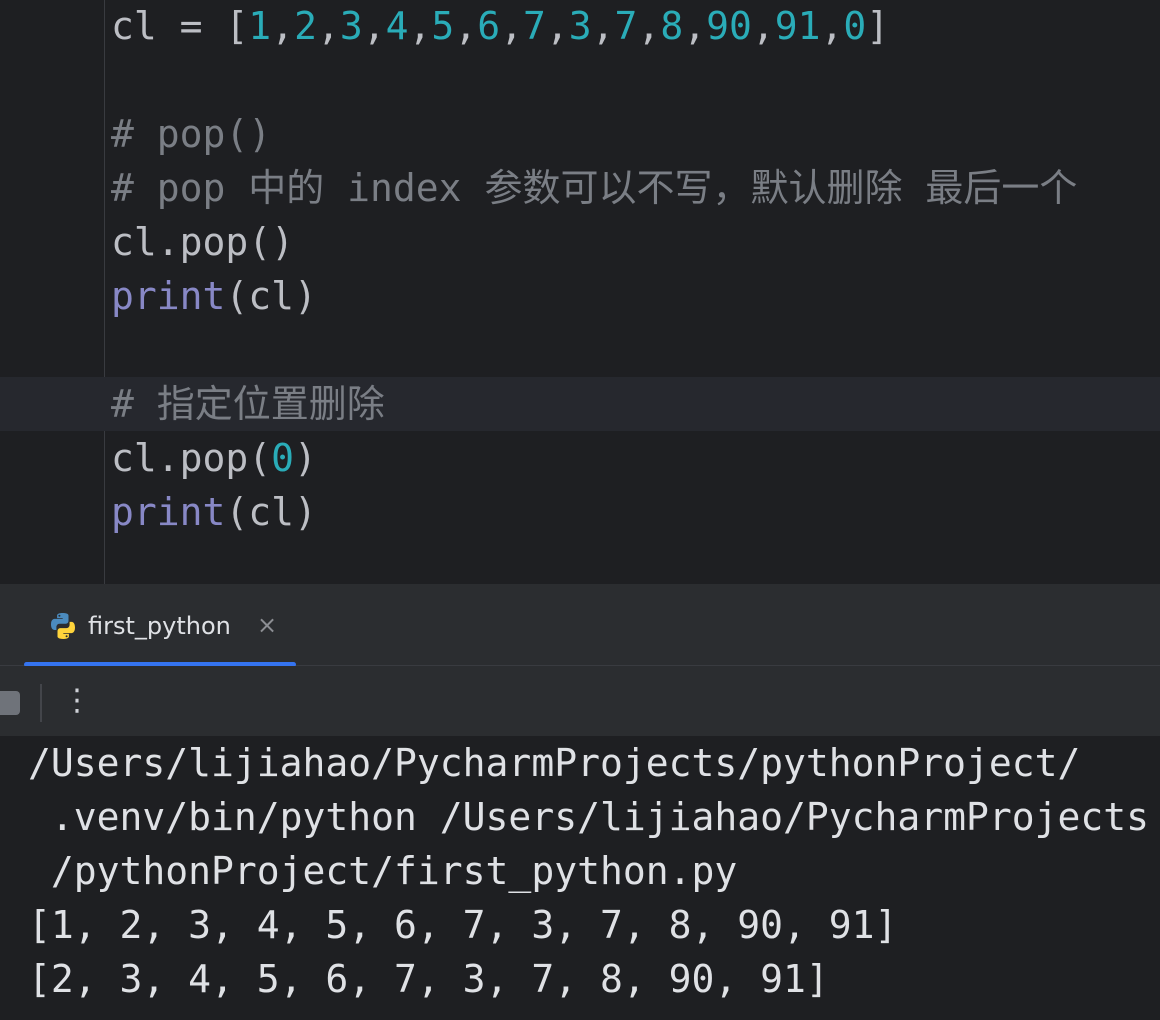 The height and width of the screenshot is (1020, 1160). What do you see at coordinates (489, 26) in the screenshot?
I see `code-token: 6` at bounding box center [489, 26].